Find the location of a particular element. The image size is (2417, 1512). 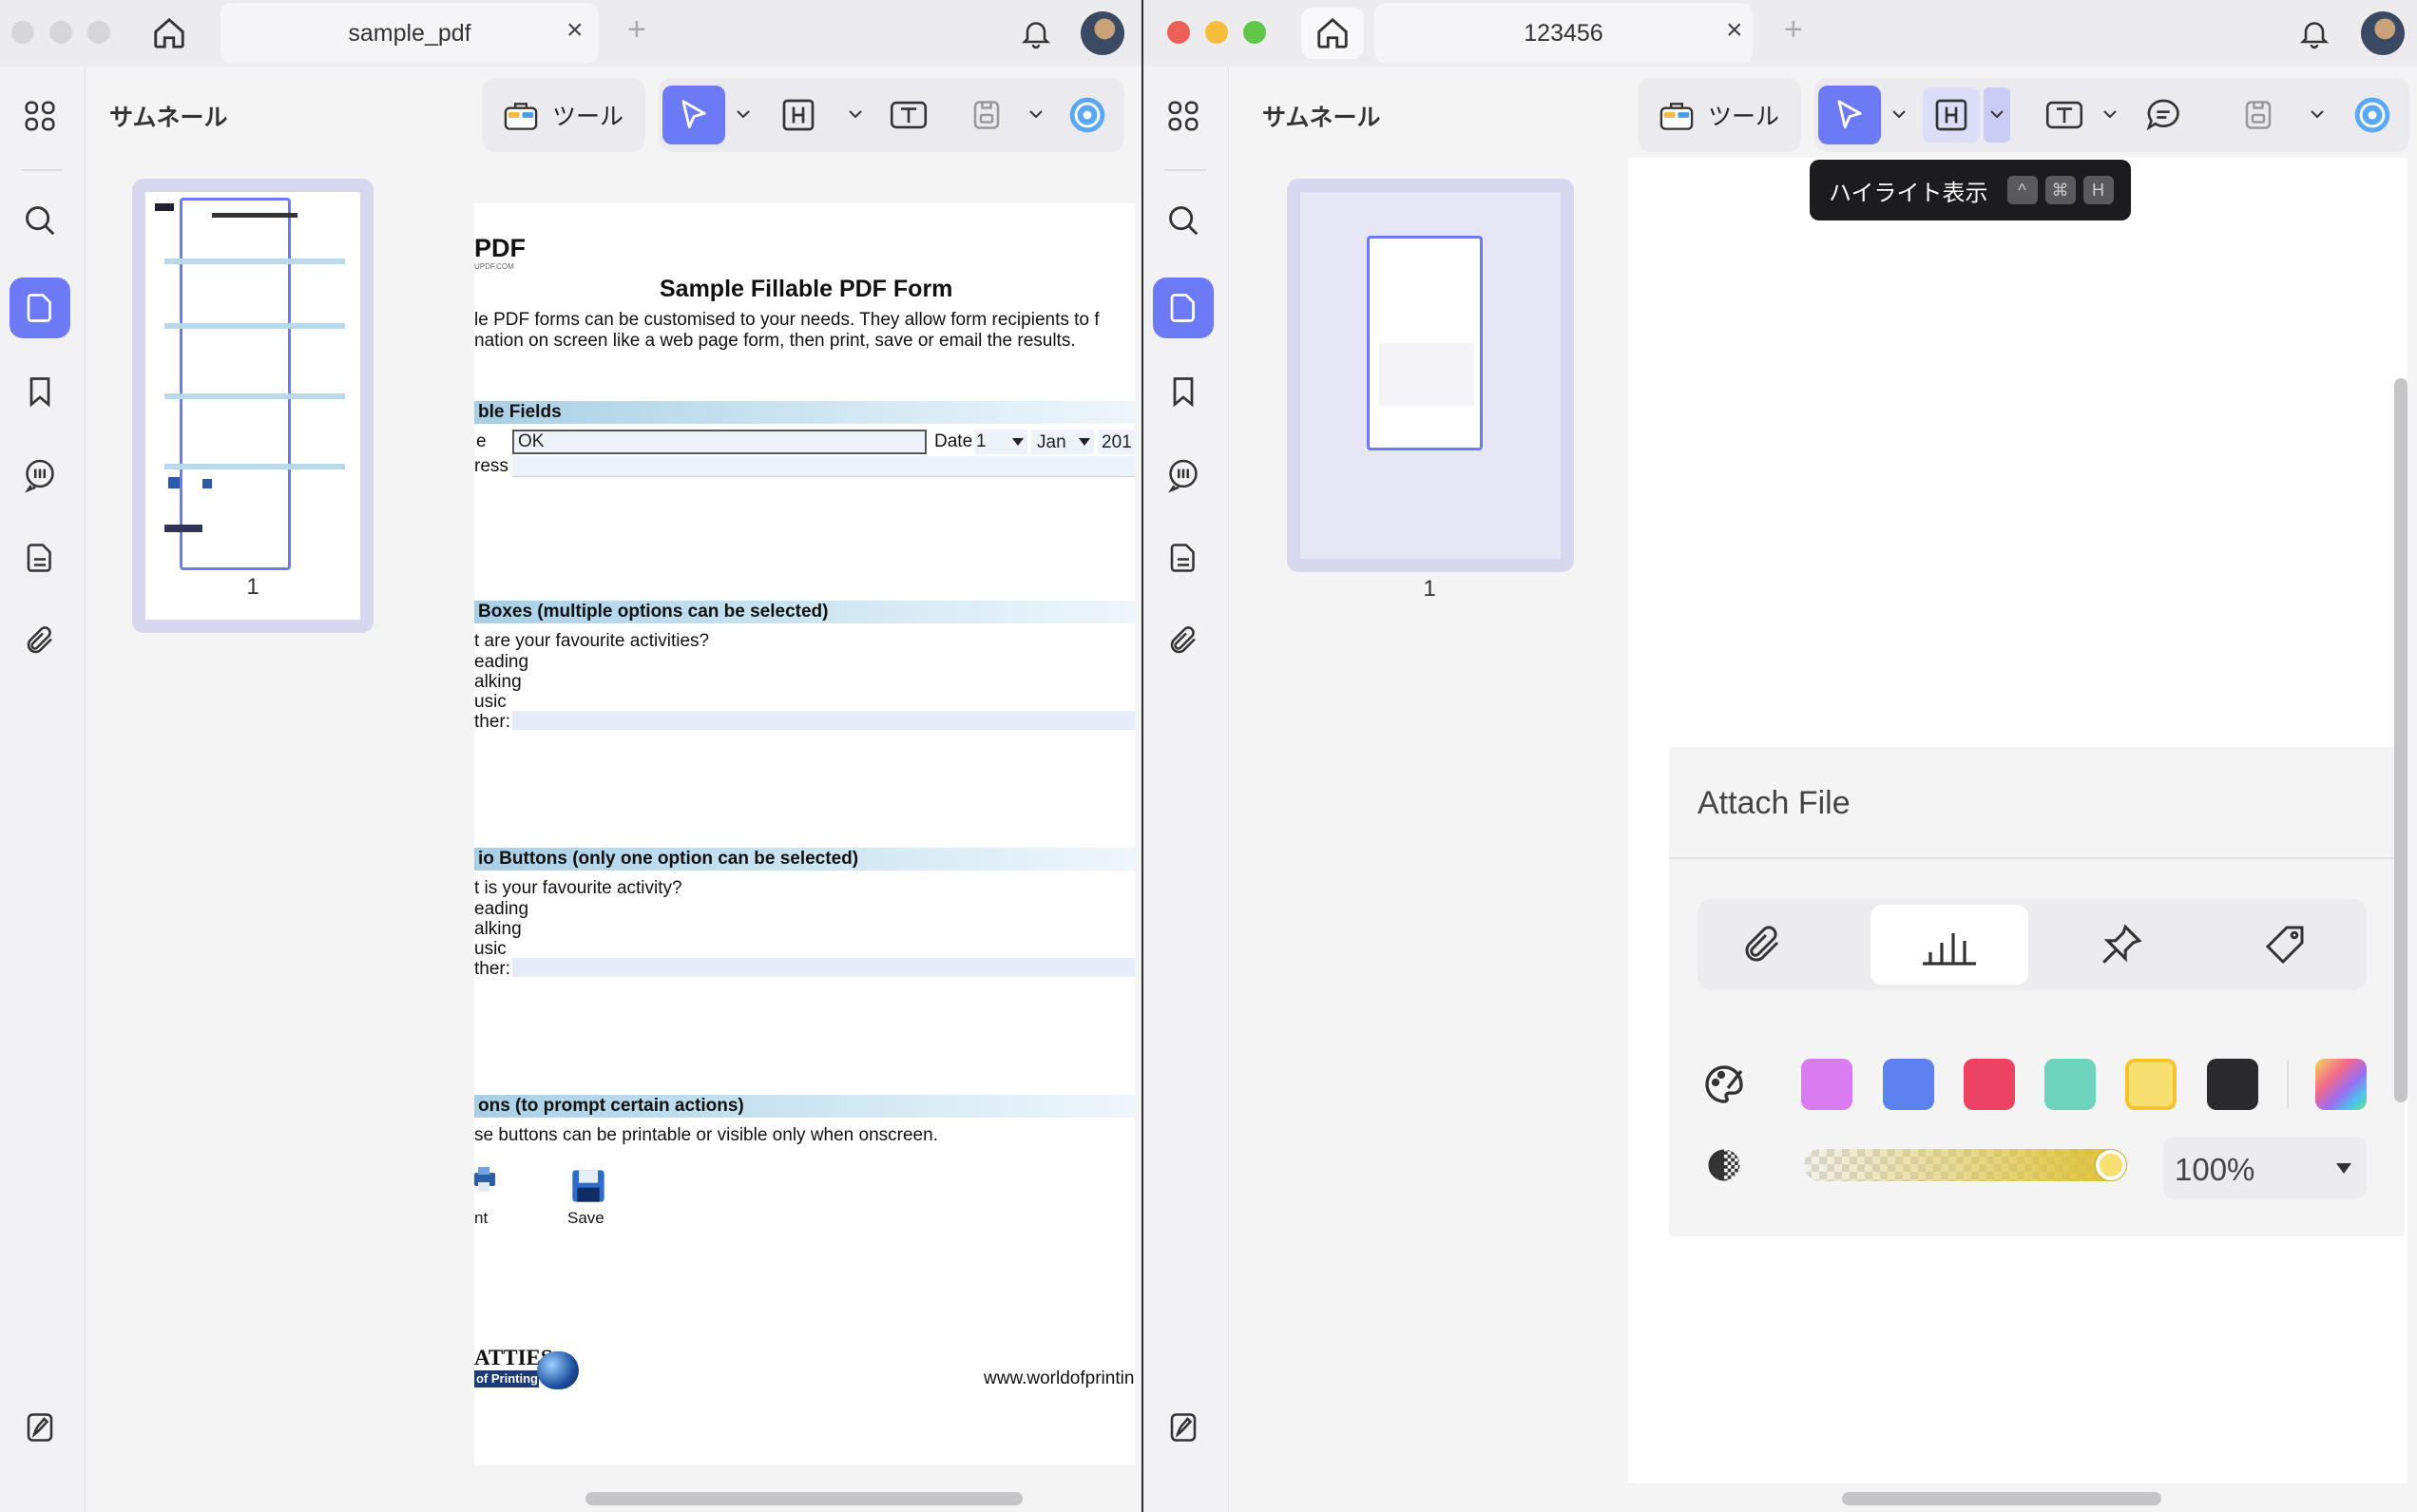

grid-icon is located at coordinates (40, 116).